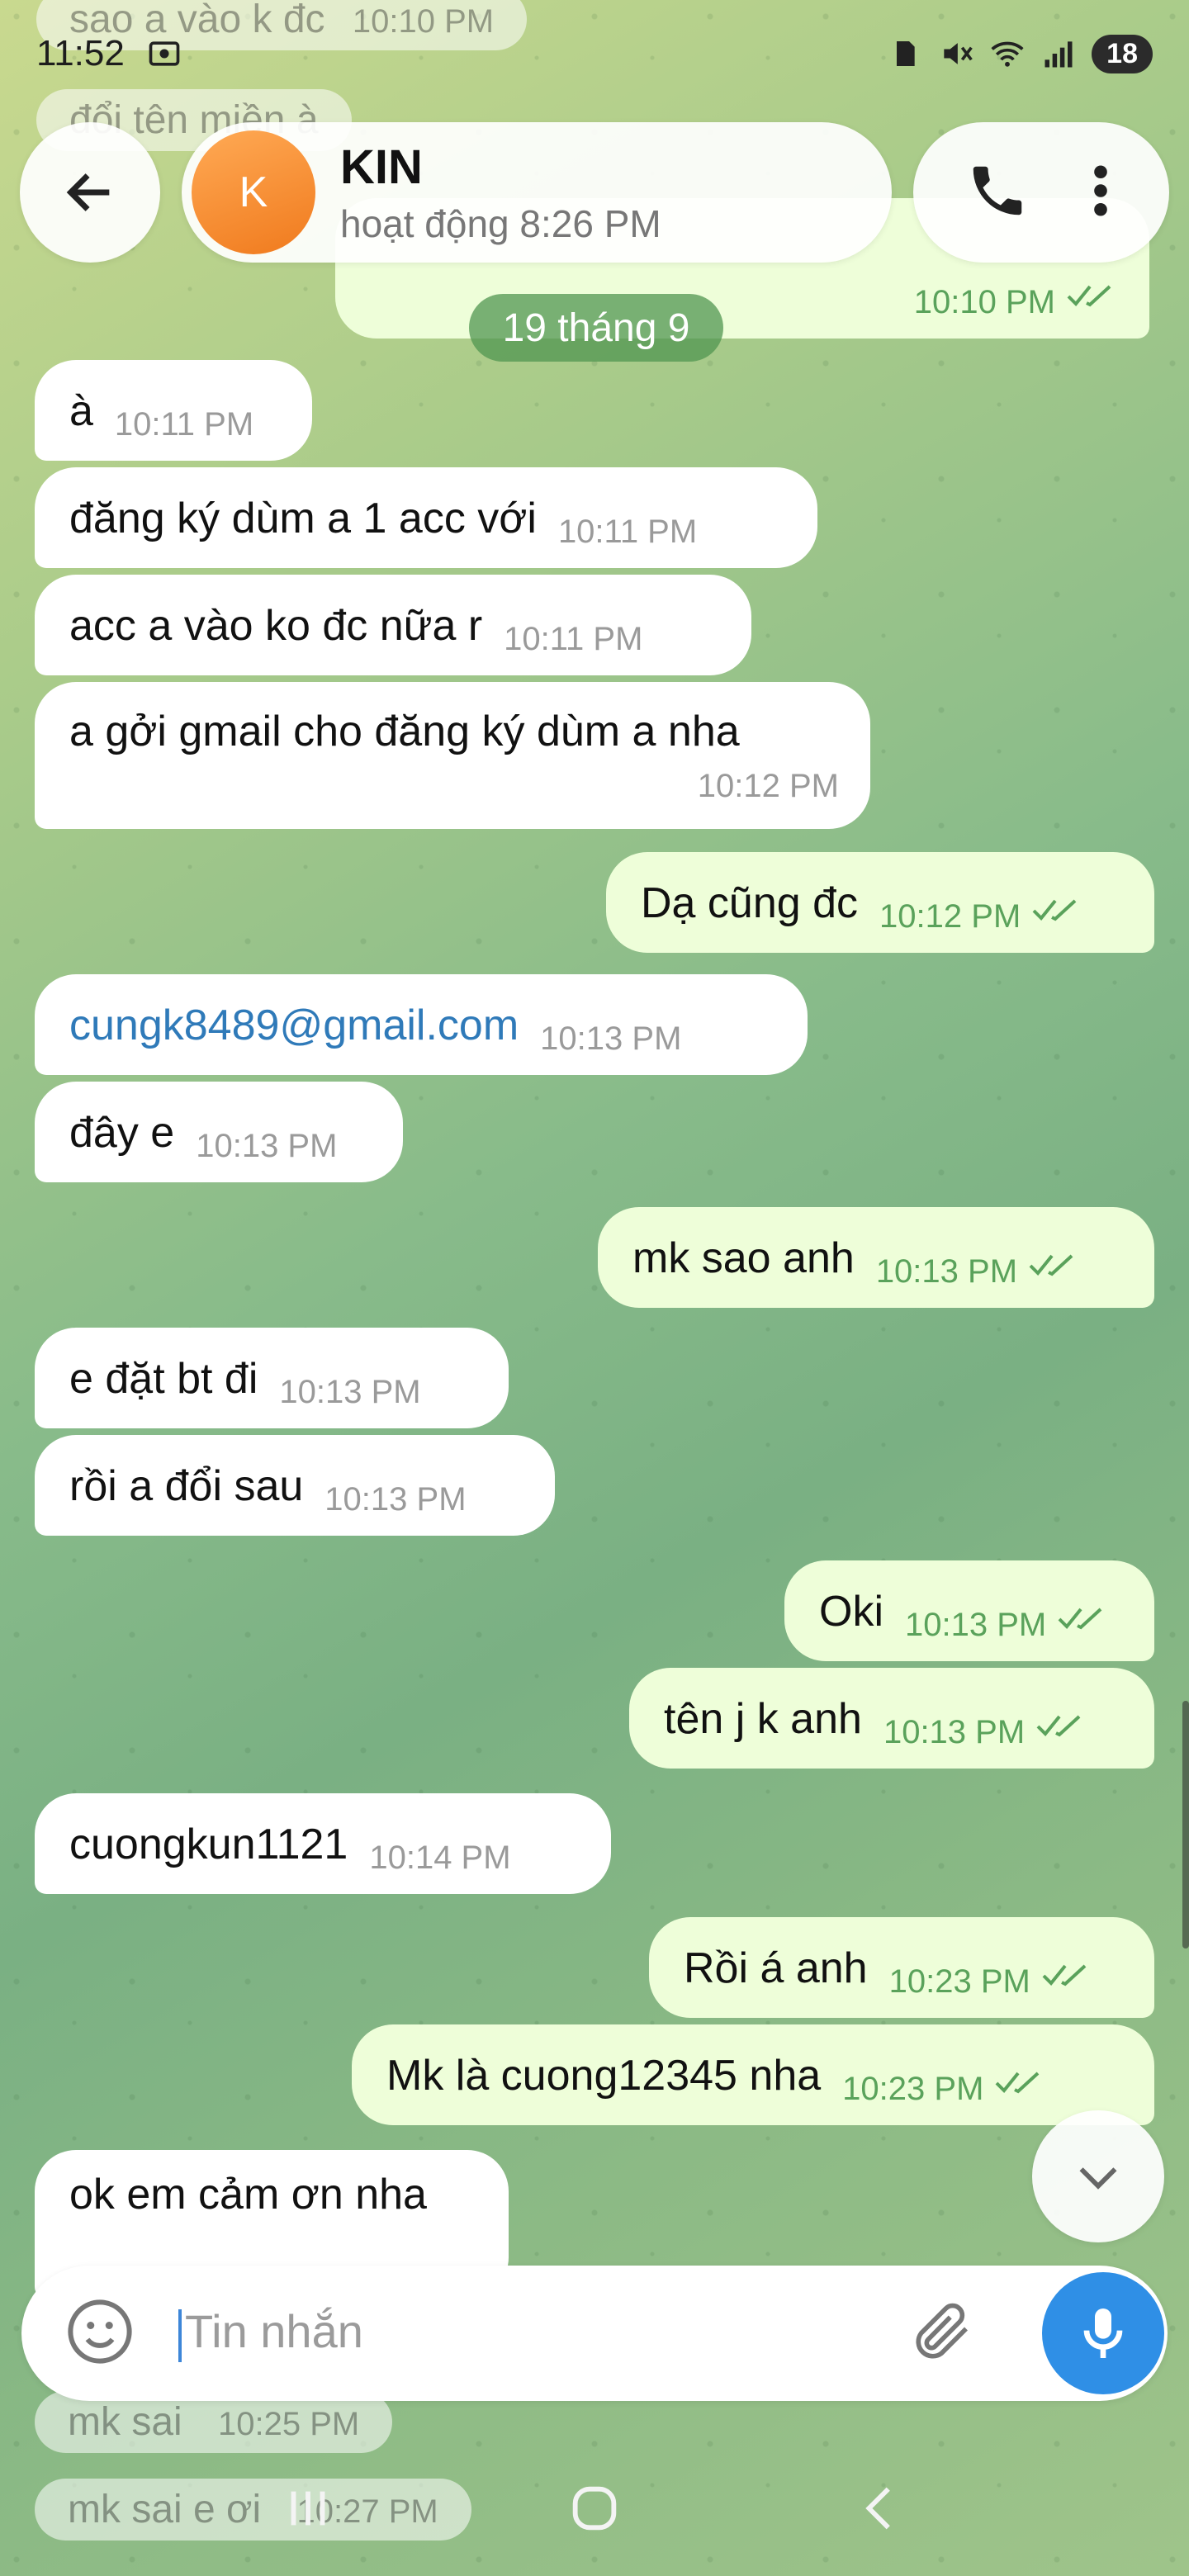  What do you see at coordinates (753, 2074) in the screenshot?
I see `message-bubble-outgoing: Mk là cuong12345 nha 10:23 PM` at bounding box center [753, 2074].